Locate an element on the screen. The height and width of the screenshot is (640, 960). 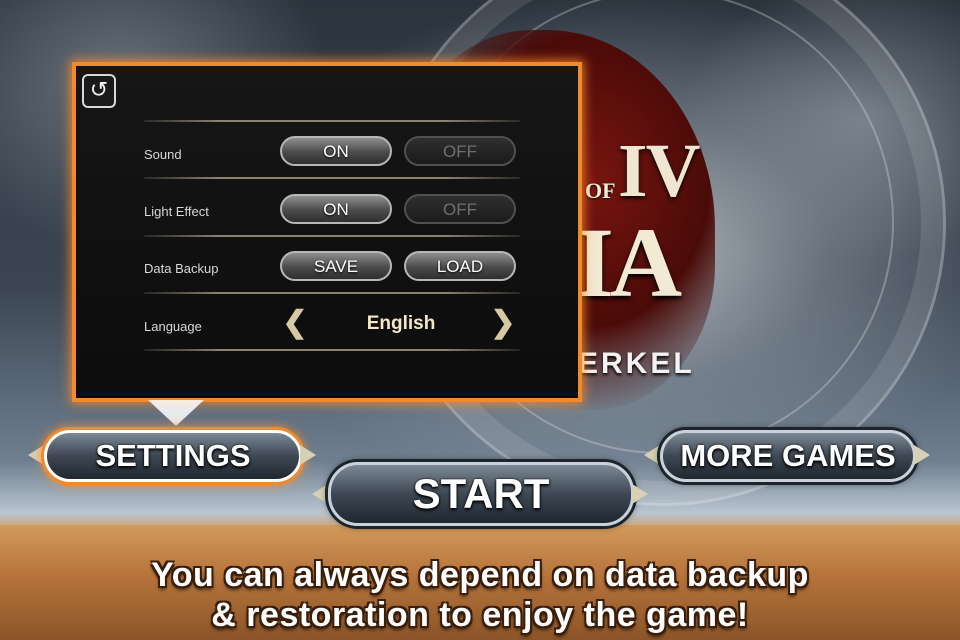
light-effect-label: Light Effect is located at coordinates (176, 211).